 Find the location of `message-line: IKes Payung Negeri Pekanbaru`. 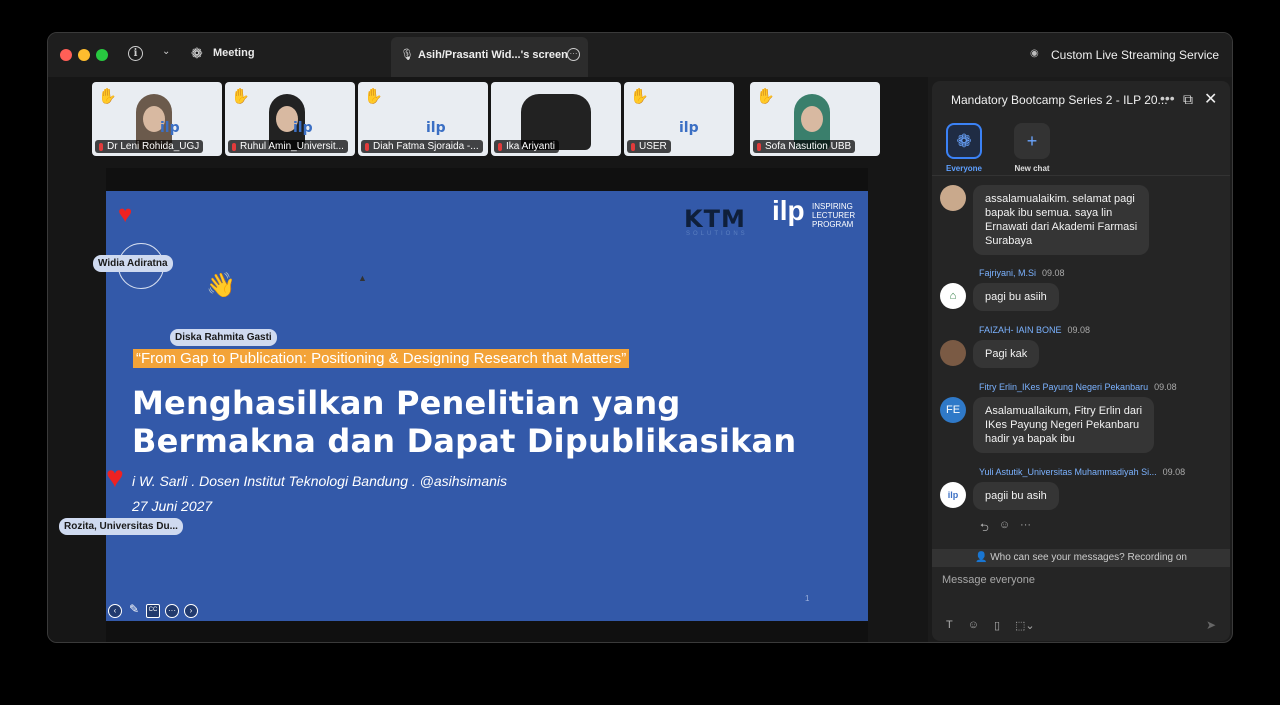

message-line: IKes Payung Negeri Pekanbaru is located at coordinates (1062, 425).